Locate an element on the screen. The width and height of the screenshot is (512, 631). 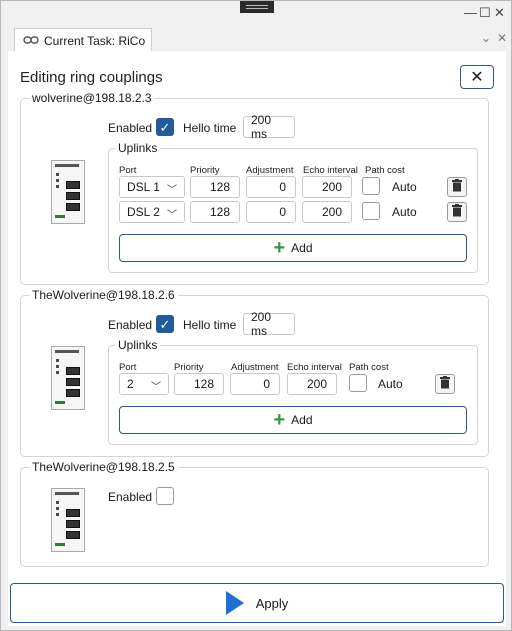
window-close-button: ✕ is located at coordinates (499, 13).